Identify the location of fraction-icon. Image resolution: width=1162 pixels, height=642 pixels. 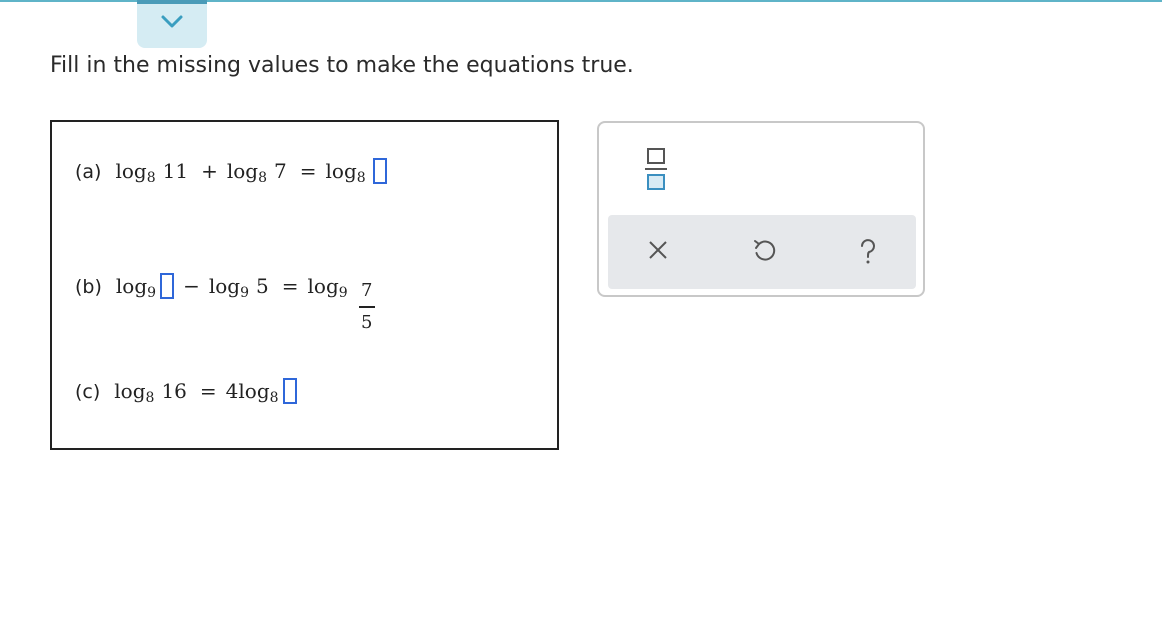
(656, 169).